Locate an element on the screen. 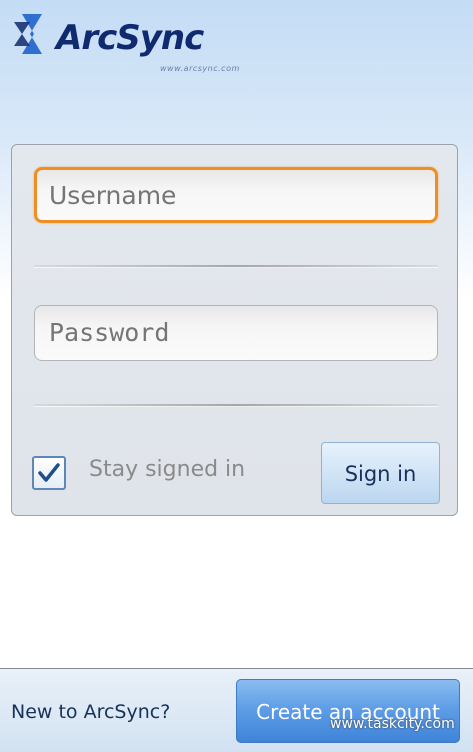 The image size is (473, 752). stay-signed-in-checkbox is located at coordinates (49, 473).